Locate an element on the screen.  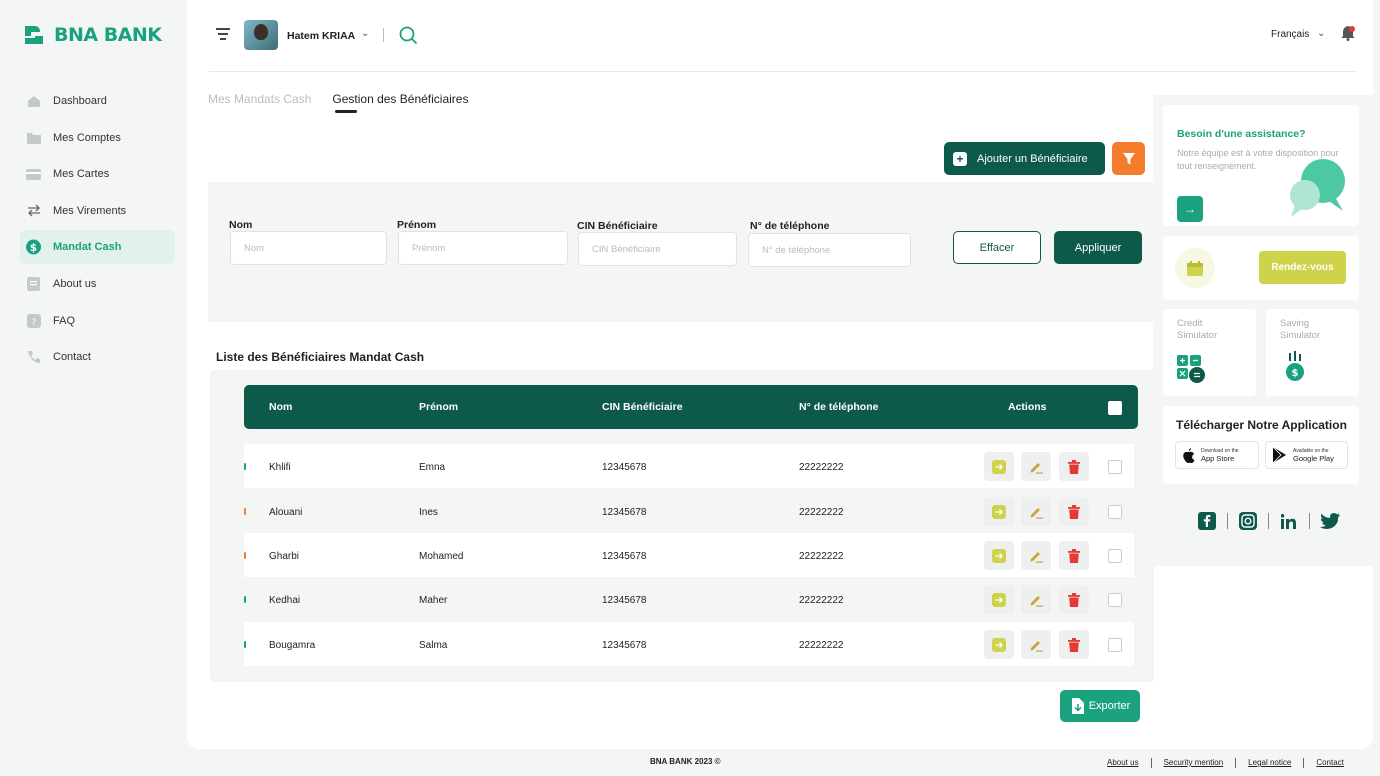
sidebar-item-dashboard: Dashboard is located at coordinates (97, 101).